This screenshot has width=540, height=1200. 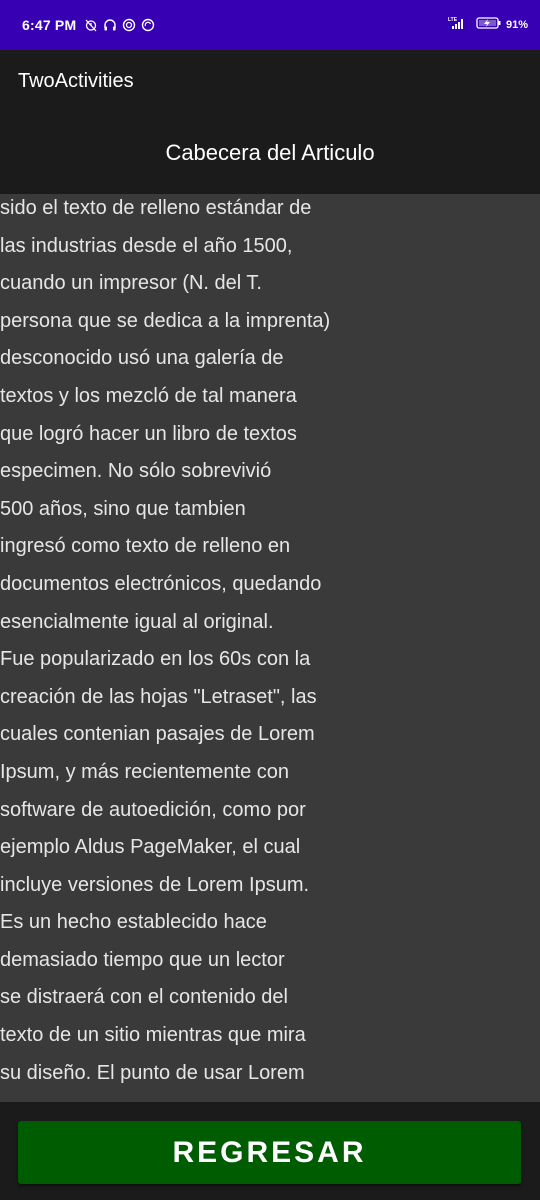 I want to click on bottom-action-area: REGRESAR, so click(x=270, y=1151).